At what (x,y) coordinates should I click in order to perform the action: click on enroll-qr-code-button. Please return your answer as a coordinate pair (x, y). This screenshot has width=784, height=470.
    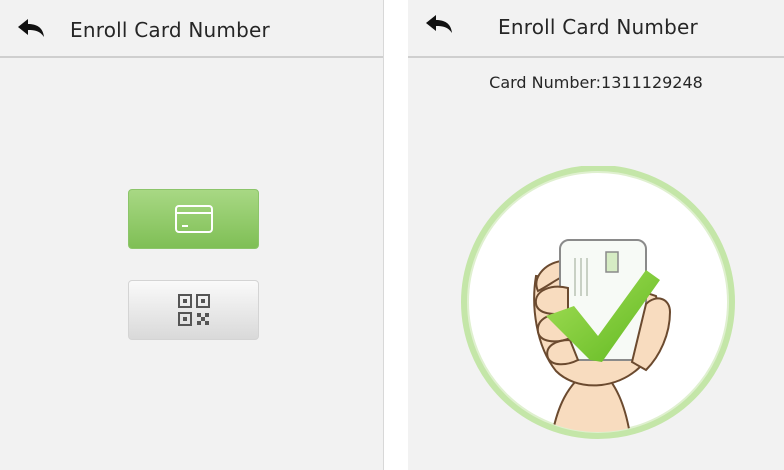
    Looking at the image, I should click on (193, 310).